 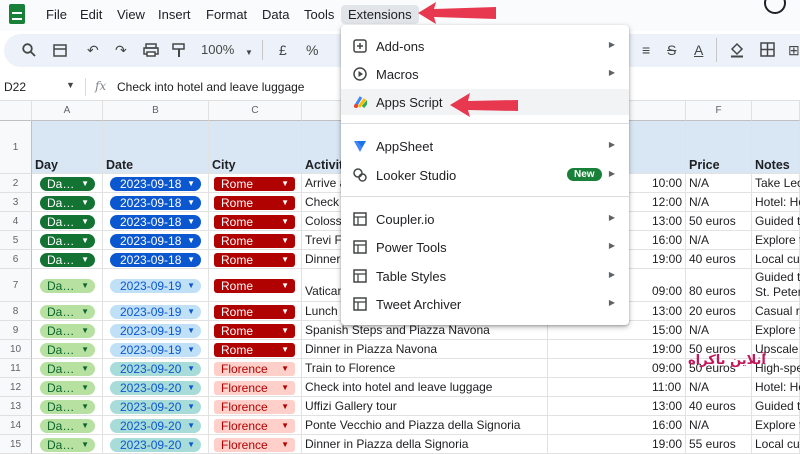 What do you see at coordinates (485, 304) in the screenshot?
I see `menu-item-tweet-archiver: Tweet Archiver ▶` at bounding box center [485, 304].